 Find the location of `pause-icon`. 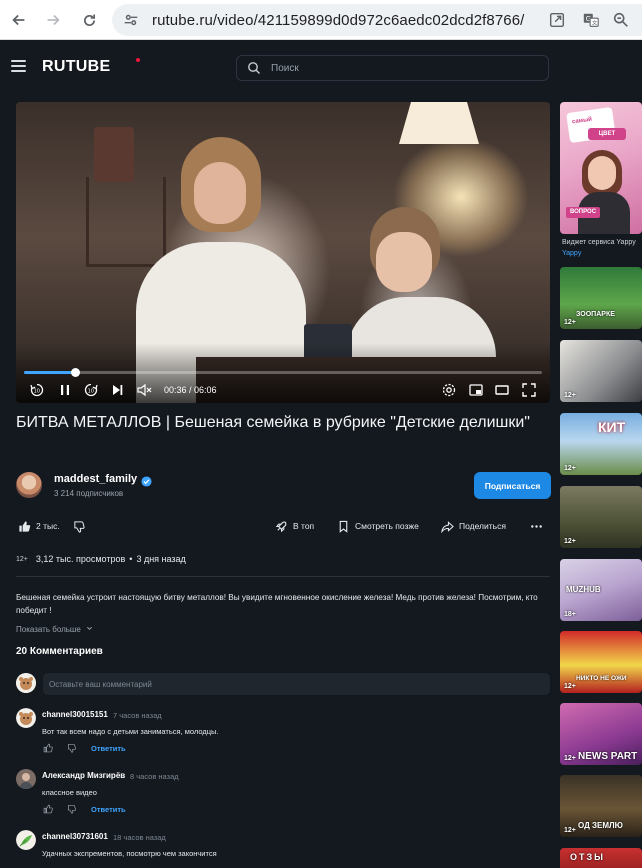

pause-icon is located at coordinates (65, 390).